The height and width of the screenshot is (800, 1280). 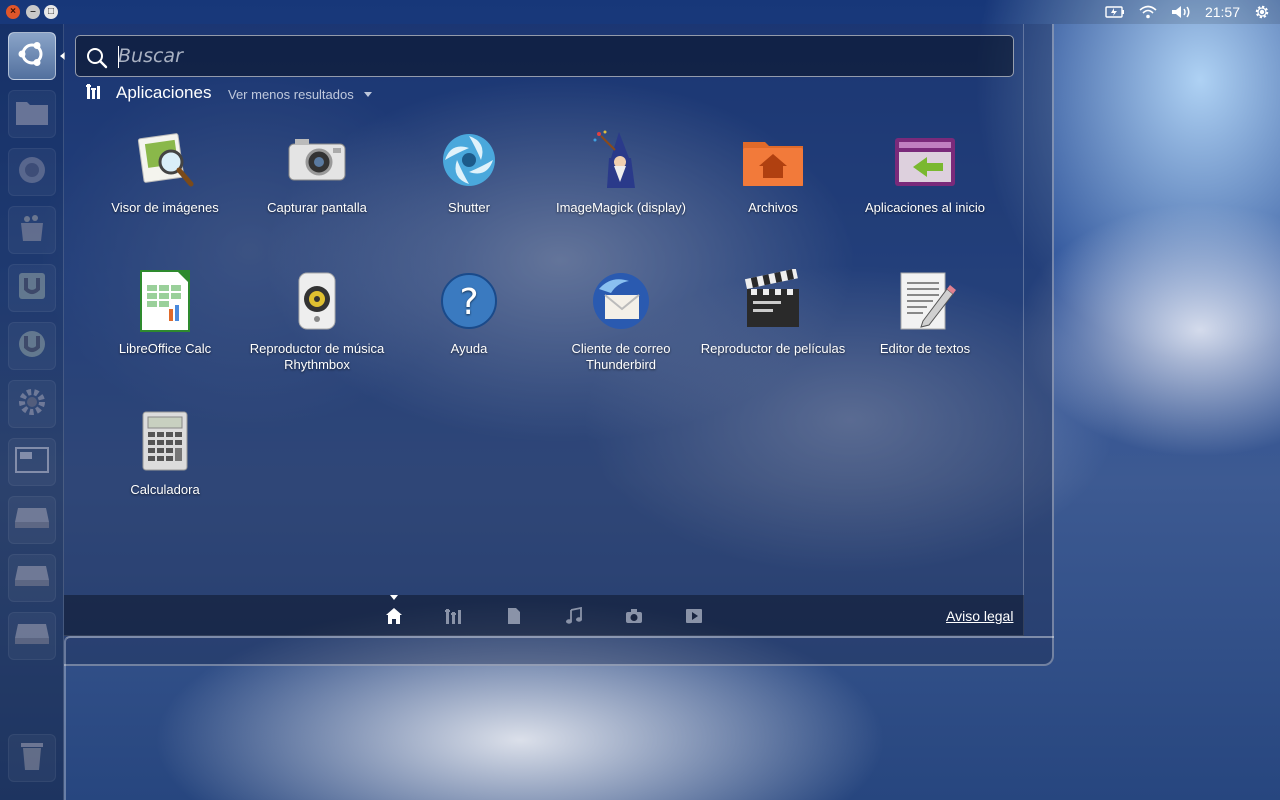 What do you see at coordinates (1115, 12) in the screenshot?
I see `battery-icon` at bounding box center [1115, 12].